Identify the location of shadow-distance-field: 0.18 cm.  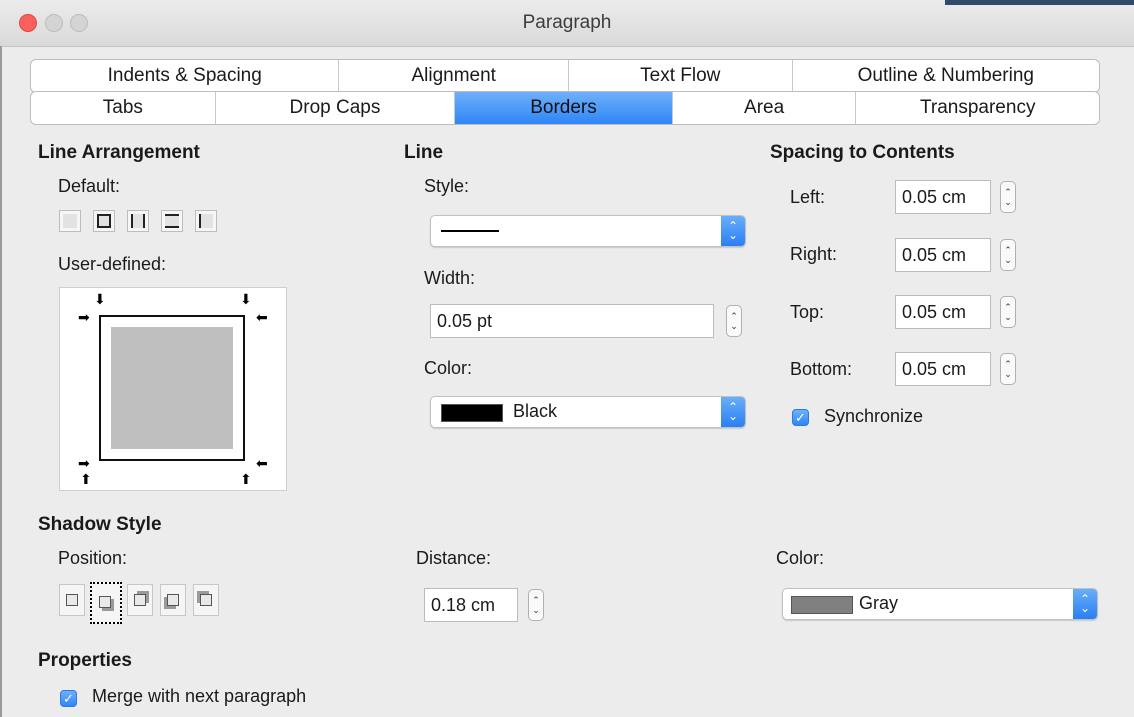
(471, 605).